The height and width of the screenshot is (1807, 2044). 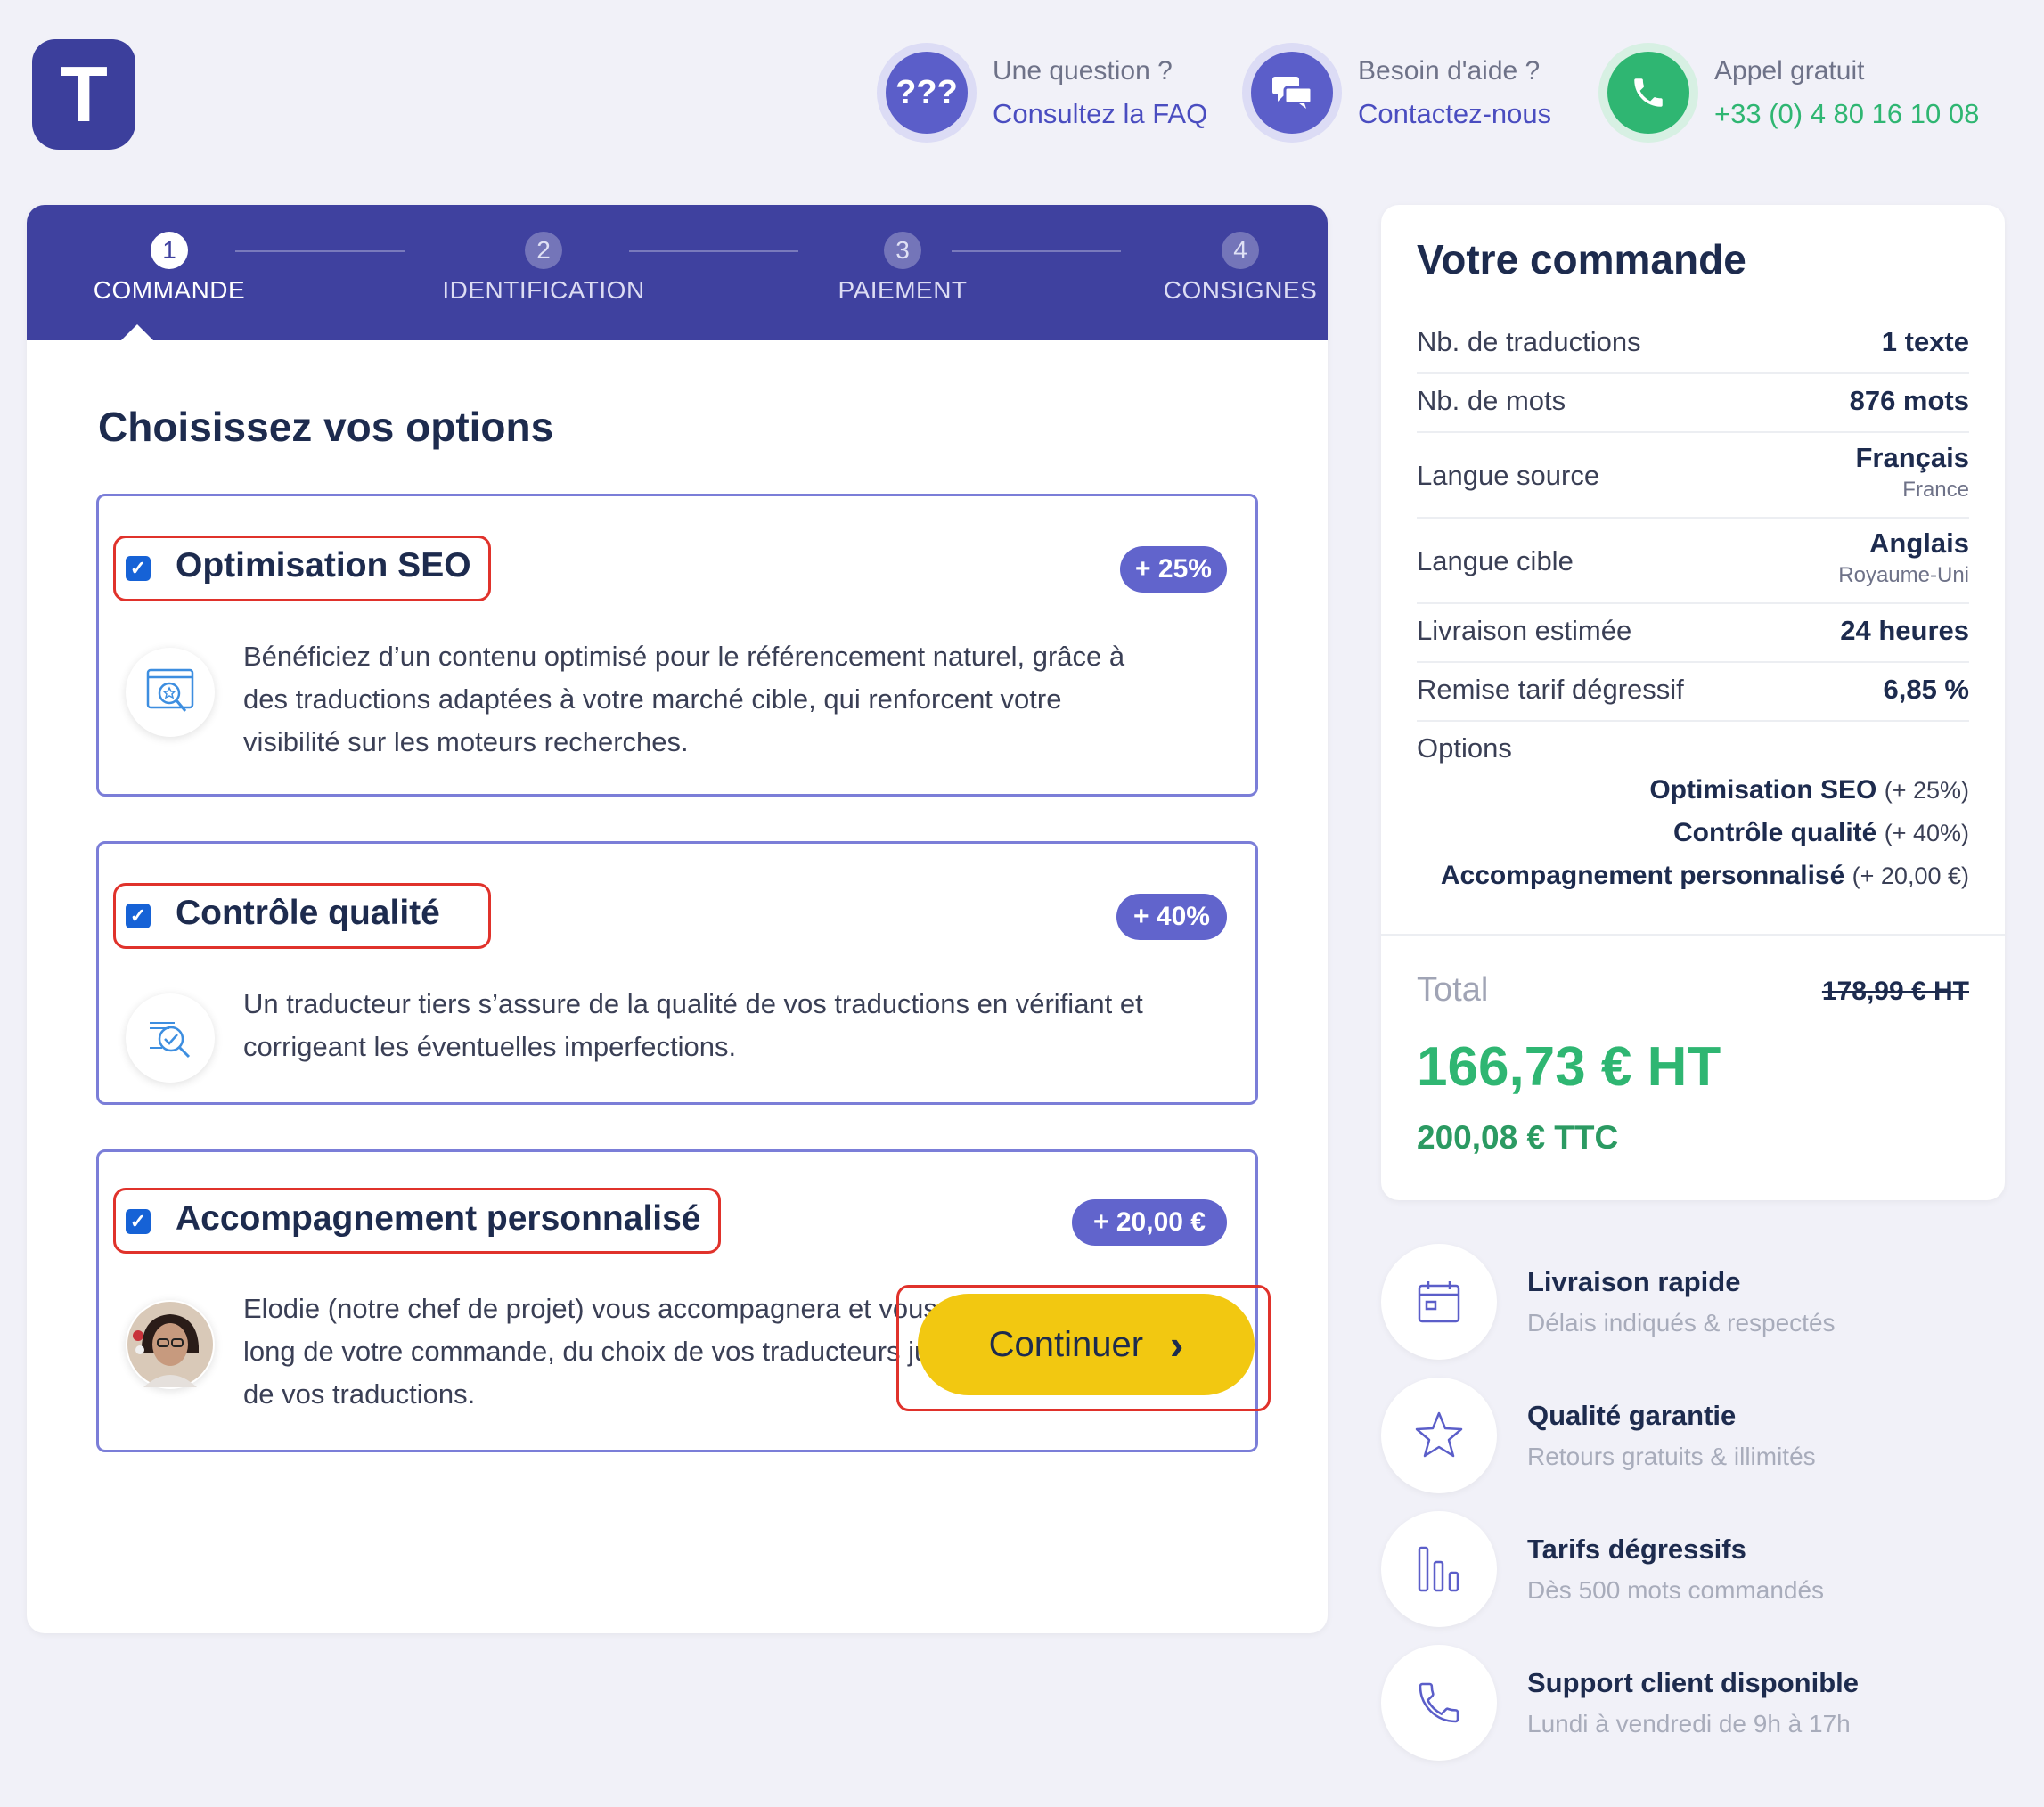 What do you see at coordinates (308, 913) in the screenshot?
I see `option-title: Contrôle qualité` at bounding box center [308, 913].